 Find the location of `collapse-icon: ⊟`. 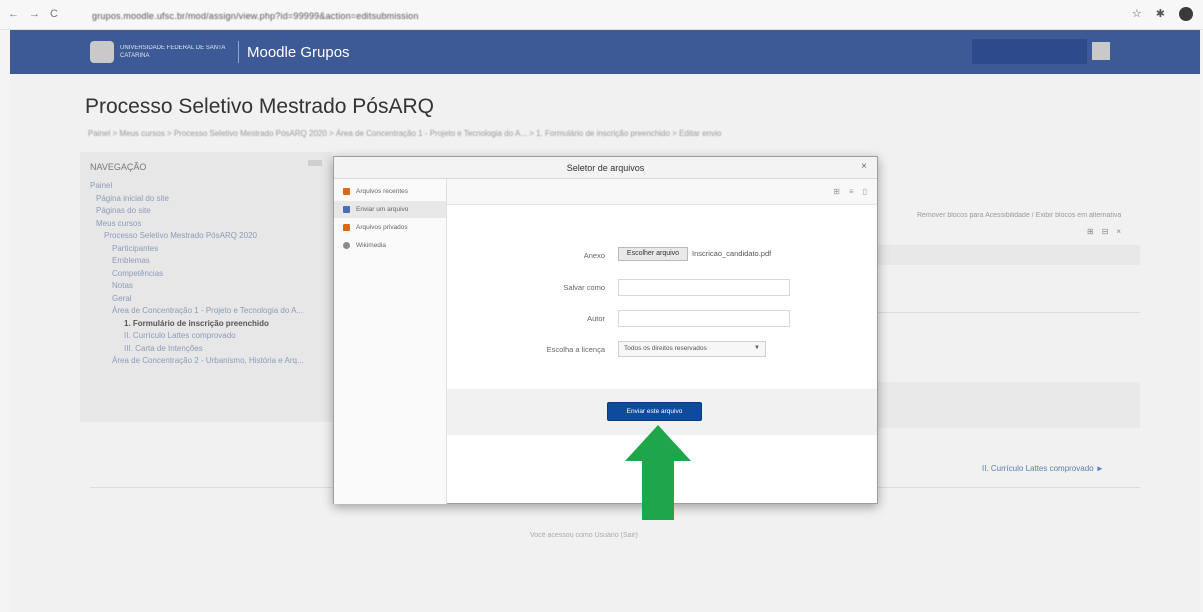

collapse-icon: ⊟ is located at coordinates (1105, 231).